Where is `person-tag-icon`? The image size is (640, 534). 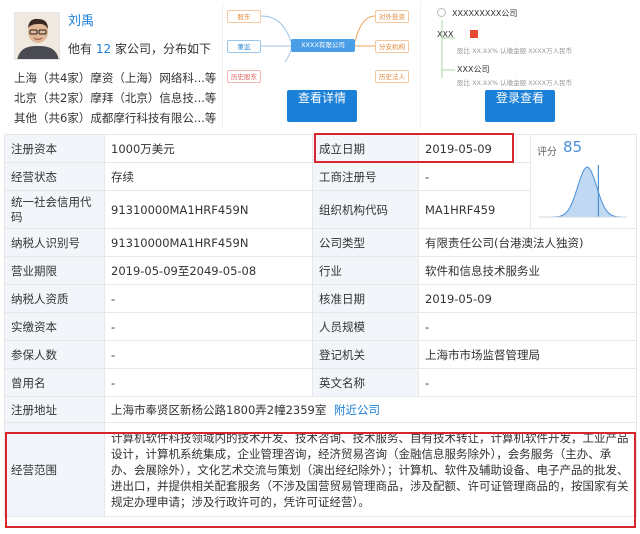 person-tag-icon is located at coordinates (474, 34).